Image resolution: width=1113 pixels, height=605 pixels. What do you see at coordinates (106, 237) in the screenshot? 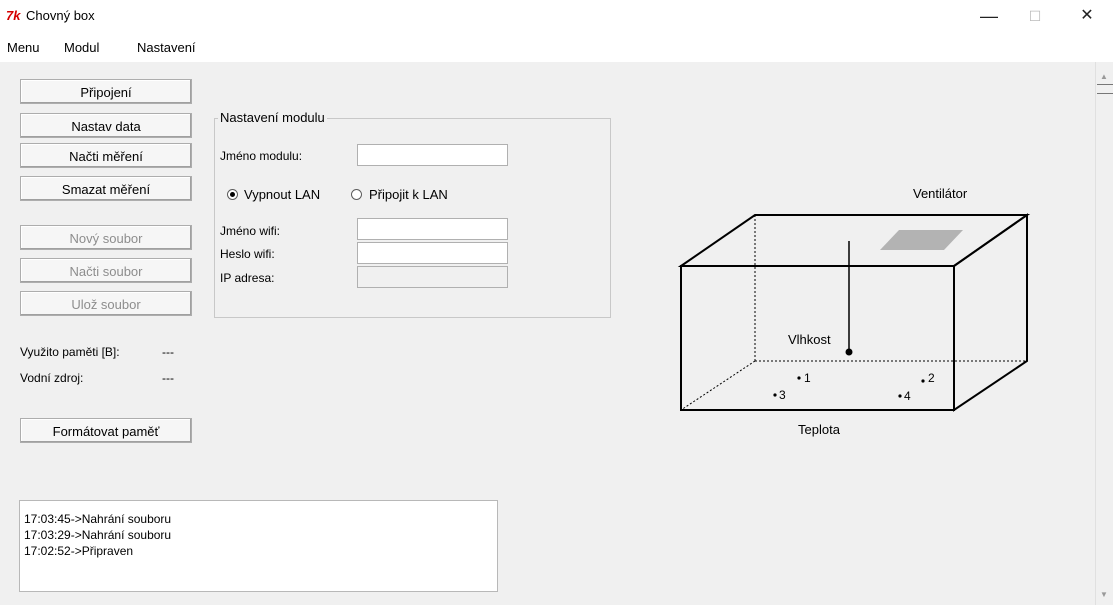
I see `new-file-button: Nový soubor` at bounding box center [106, 237].